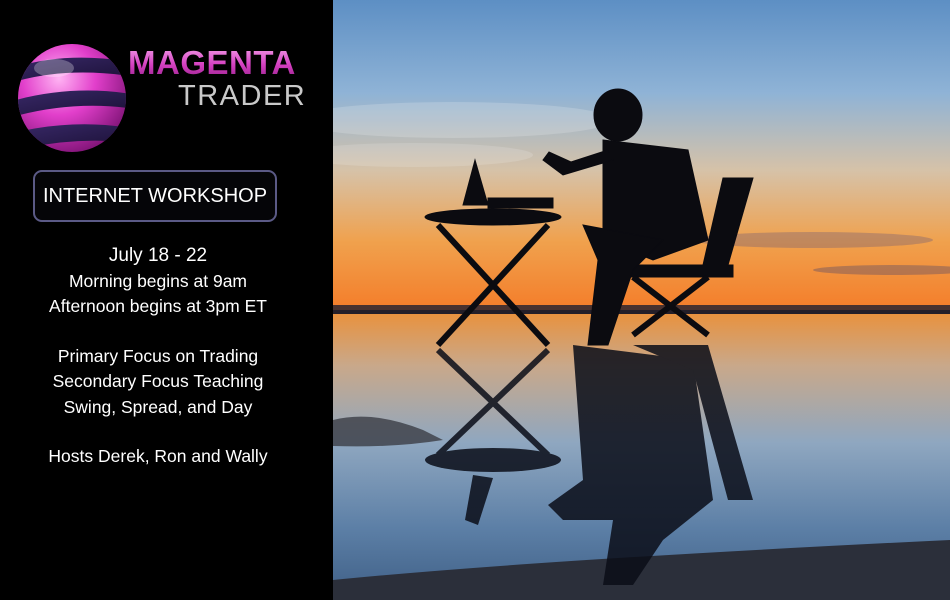 The height and width of the screenshot is (600, 950). What do you see at coordinates (158, 456) in the screenshot?
I see `event-hosts: Hosts Derek, Ron and Wally` at bounding box center [158, 456].